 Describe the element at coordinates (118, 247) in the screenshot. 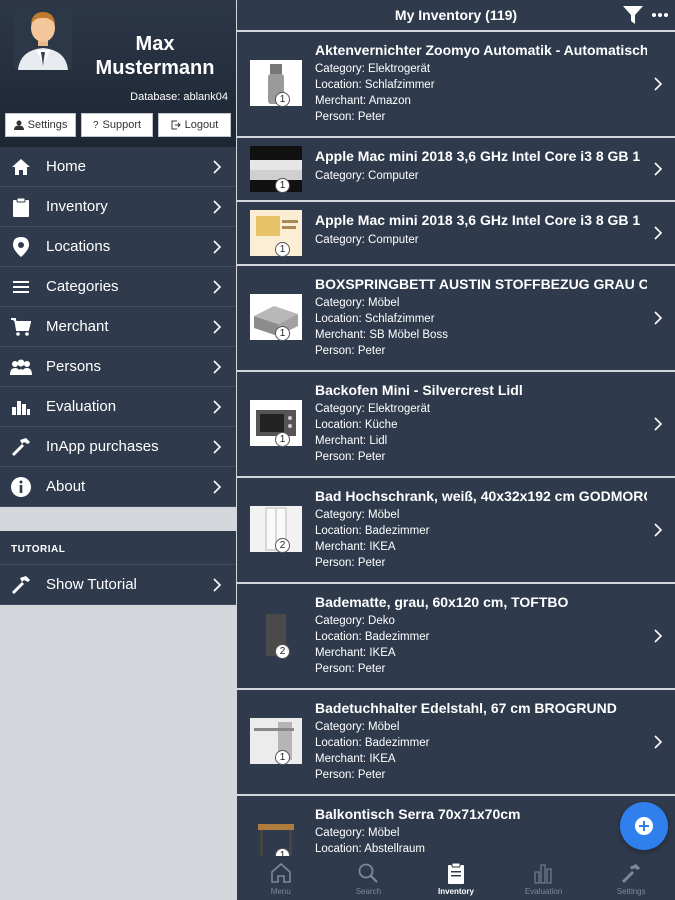

I see `sidebar-item-locations: Locations` at that location.